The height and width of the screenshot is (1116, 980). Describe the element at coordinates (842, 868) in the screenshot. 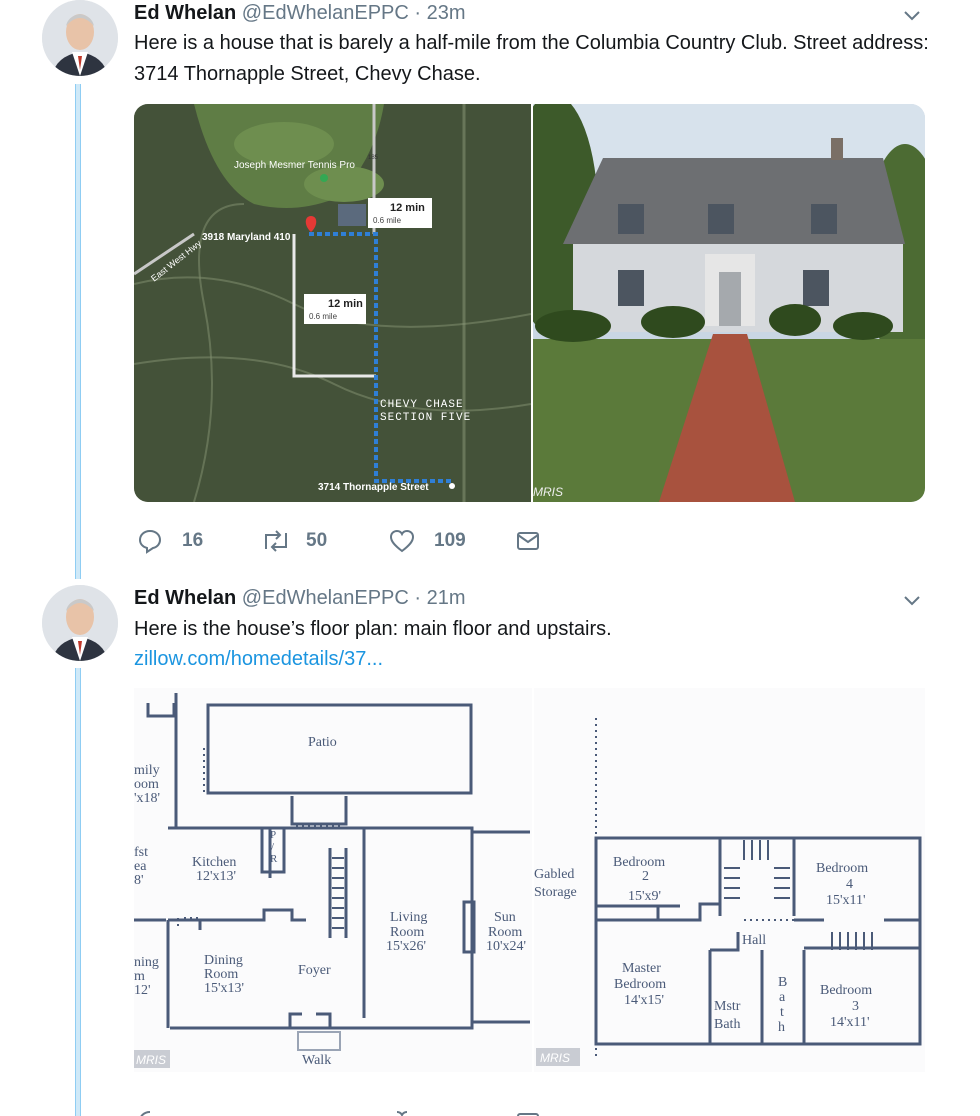

I see `plan-bed4-1: Bedroom` at that location.